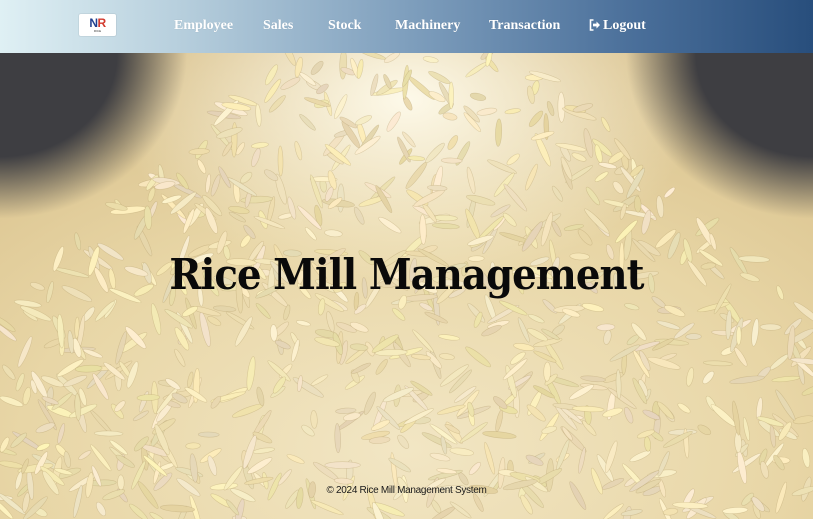  I want to click on nav-machinery-link: Machinery, so click(427, 26).